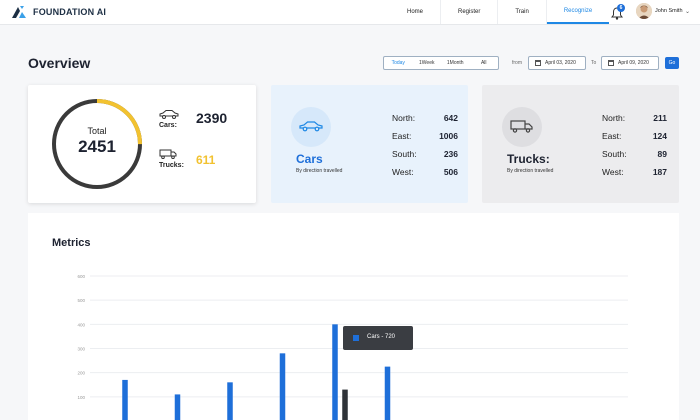  I want to click on date-range-toggle: Today 1Week 1Month All, so click(441, 63).